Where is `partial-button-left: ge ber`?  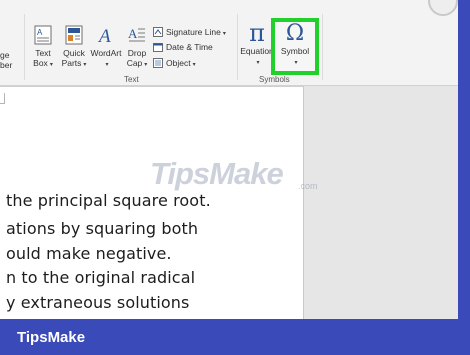
partial-button-left: ge ber is located at coordinates (7, 60).